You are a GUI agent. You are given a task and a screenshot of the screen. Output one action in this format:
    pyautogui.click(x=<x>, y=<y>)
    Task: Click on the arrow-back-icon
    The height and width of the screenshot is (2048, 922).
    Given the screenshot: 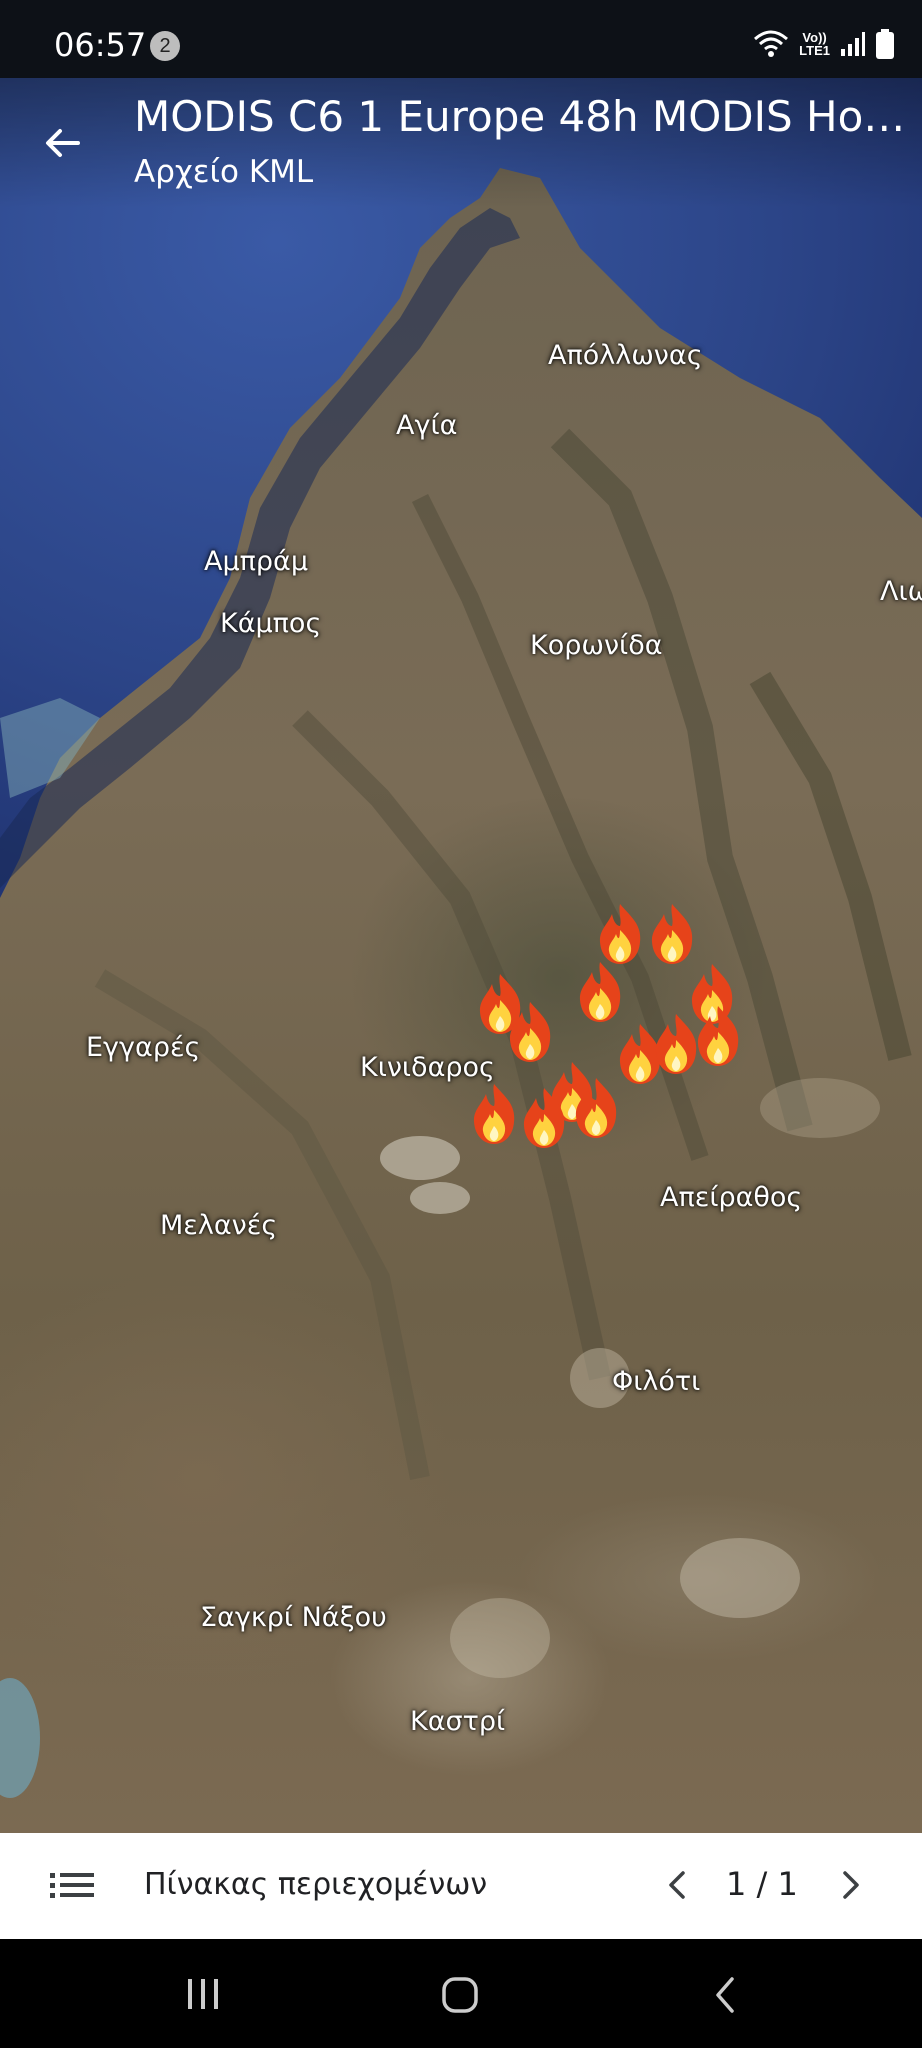 What is the action you would take?
    pyautogui.click(x=63, y=143)
    